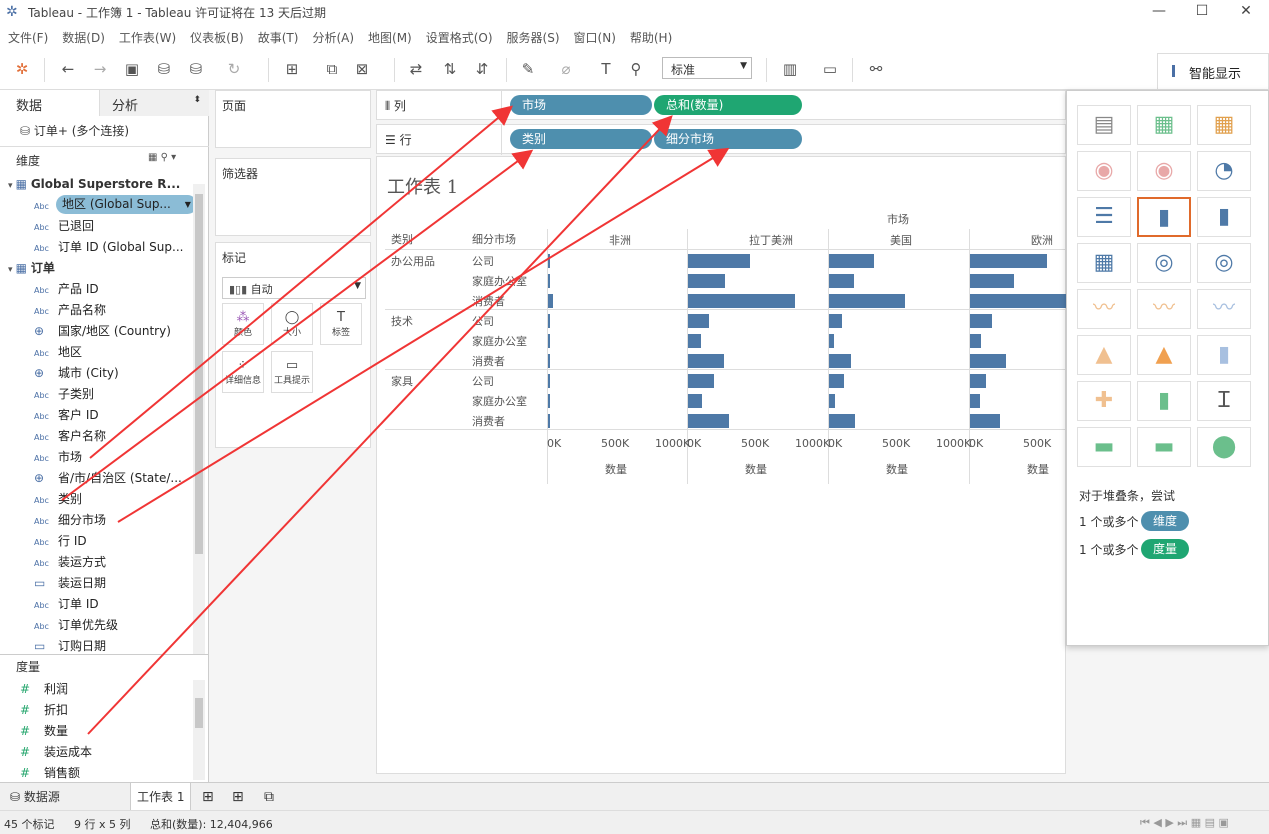  What do you see at coordinates (278, 37) in the screenshot?
I see `menu-item: 故事(T)` at bounding box center [278, 37].